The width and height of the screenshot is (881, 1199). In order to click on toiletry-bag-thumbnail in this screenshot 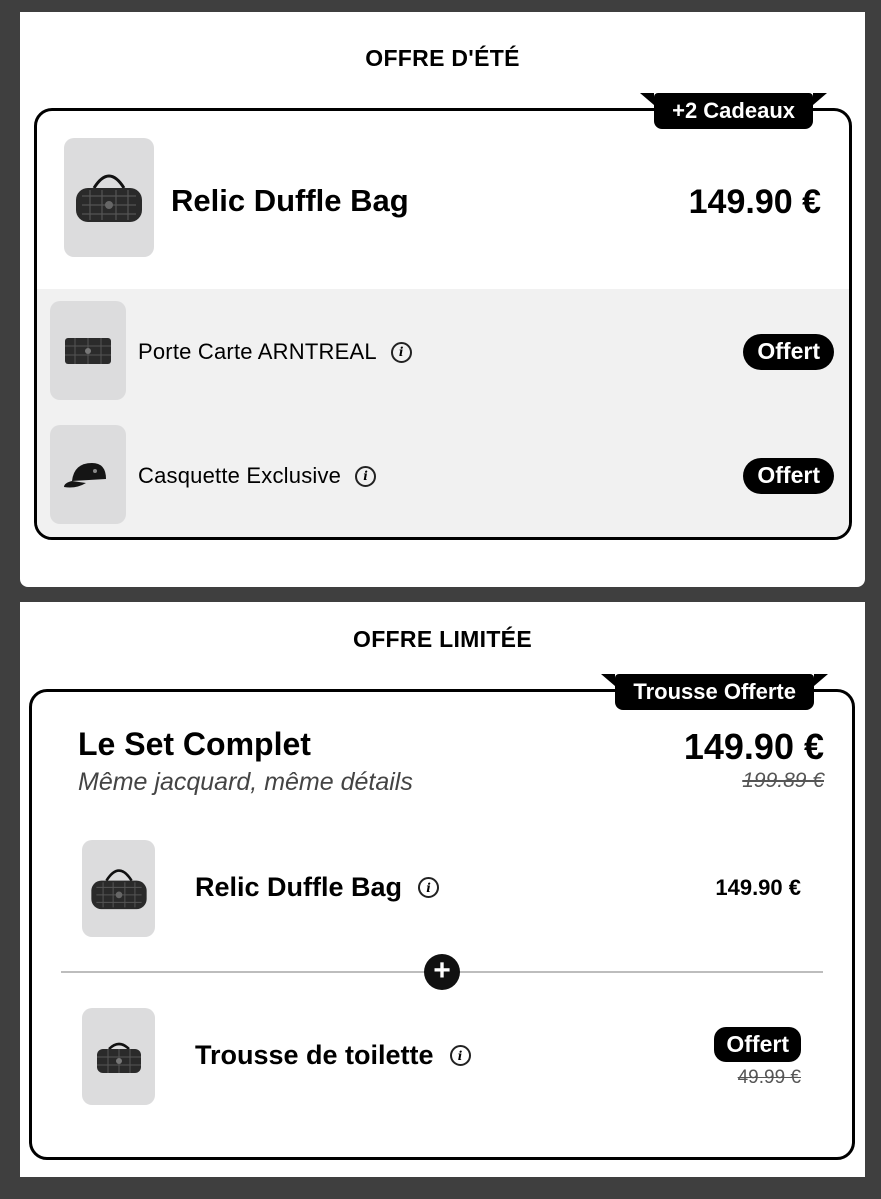, I will do `click(118, 1056)`.